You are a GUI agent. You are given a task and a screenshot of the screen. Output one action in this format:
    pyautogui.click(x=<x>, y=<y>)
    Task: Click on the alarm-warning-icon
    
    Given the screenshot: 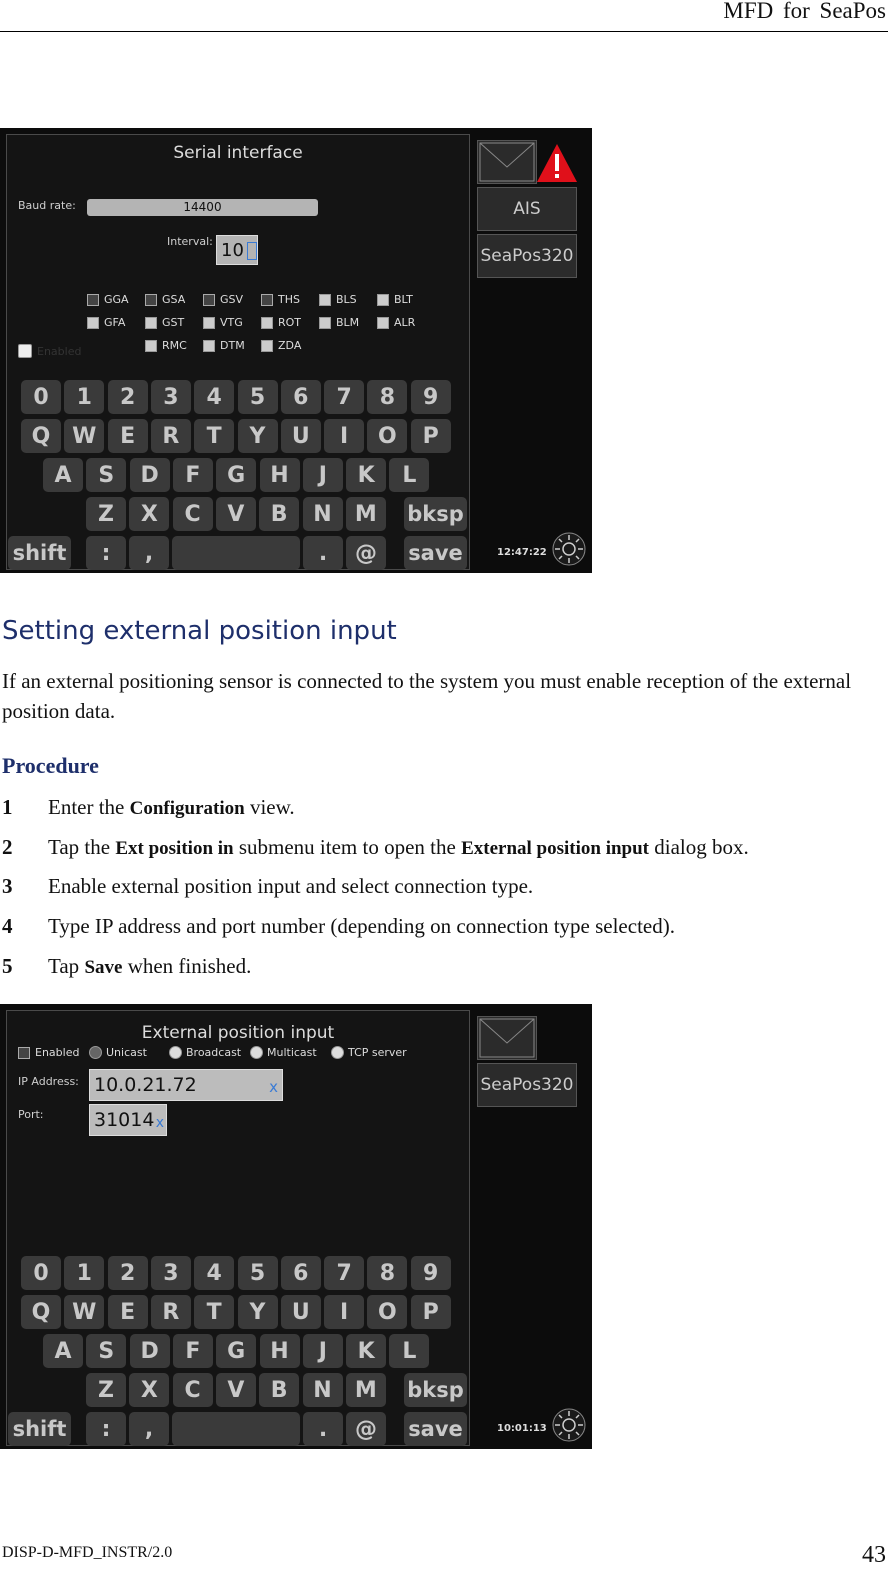 What is the action you would take?
    pyautogui.click(x=557, y=163)
    